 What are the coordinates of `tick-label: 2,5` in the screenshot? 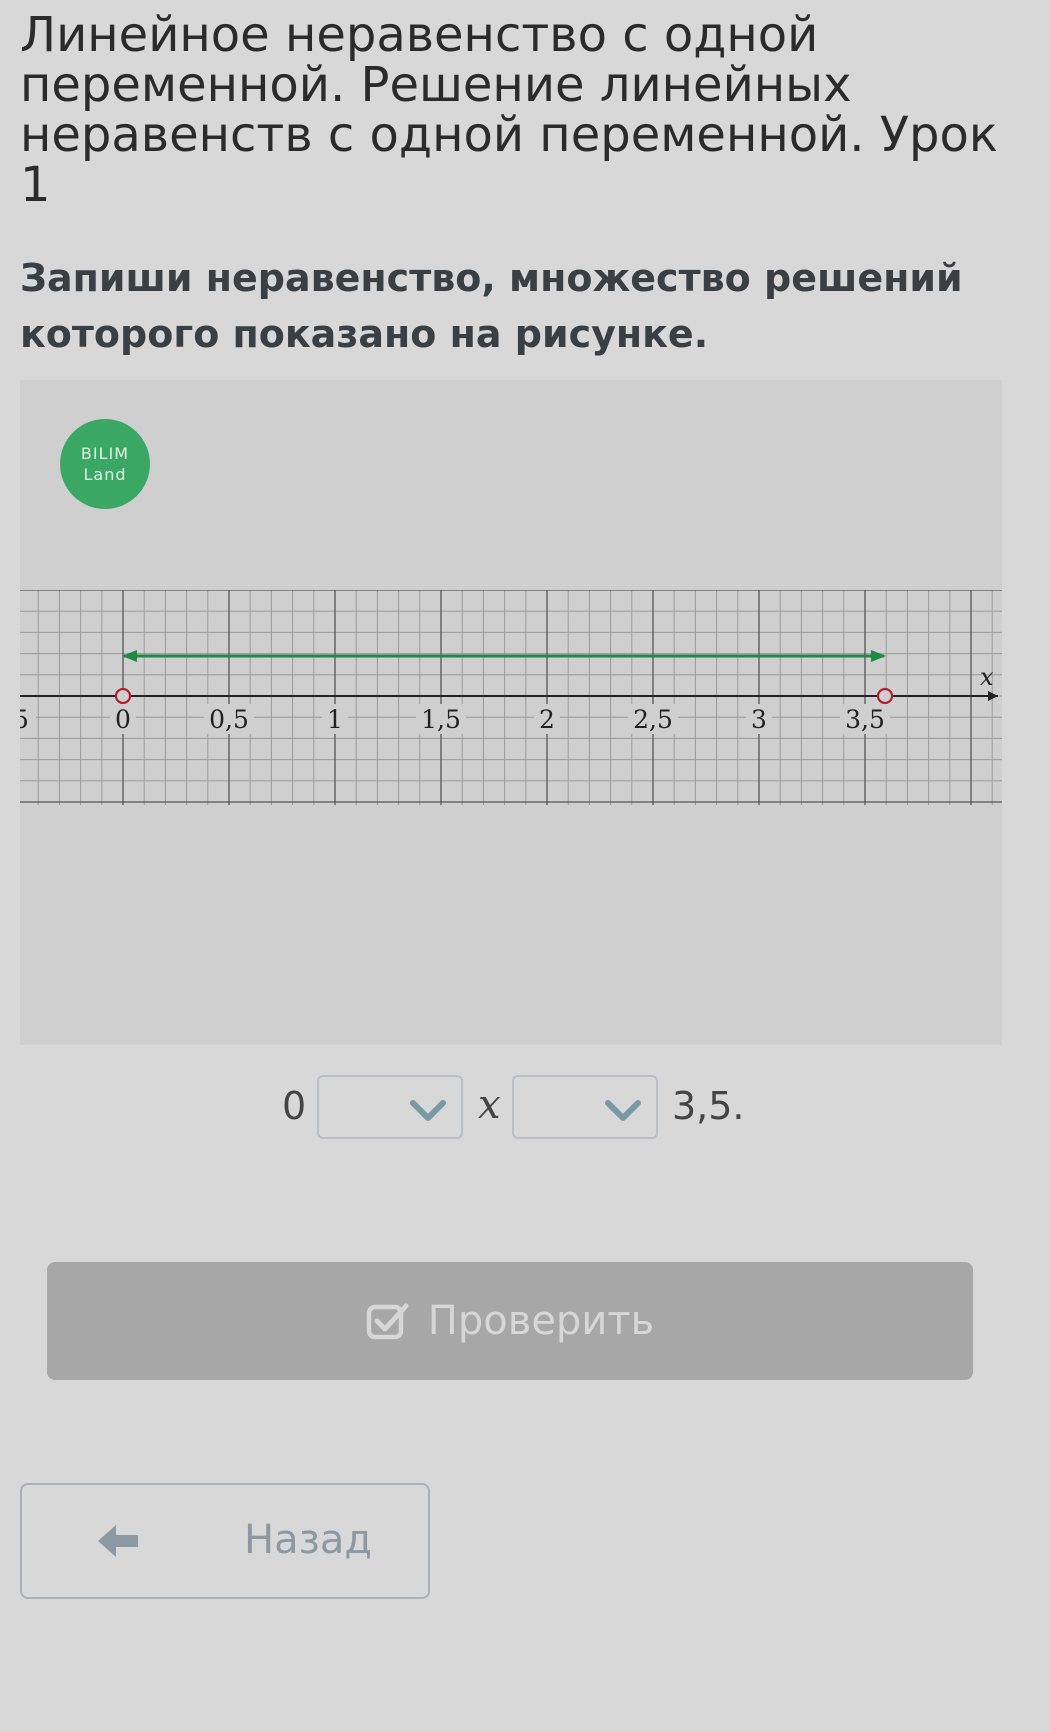 It's located at (653, 719).